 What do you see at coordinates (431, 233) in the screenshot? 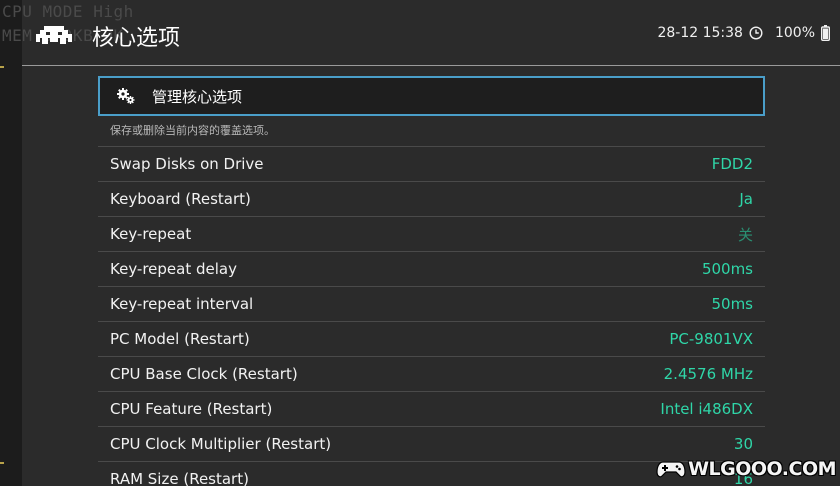
I see `option-row: Key-repeat 关` at bounding box center [431, 233].